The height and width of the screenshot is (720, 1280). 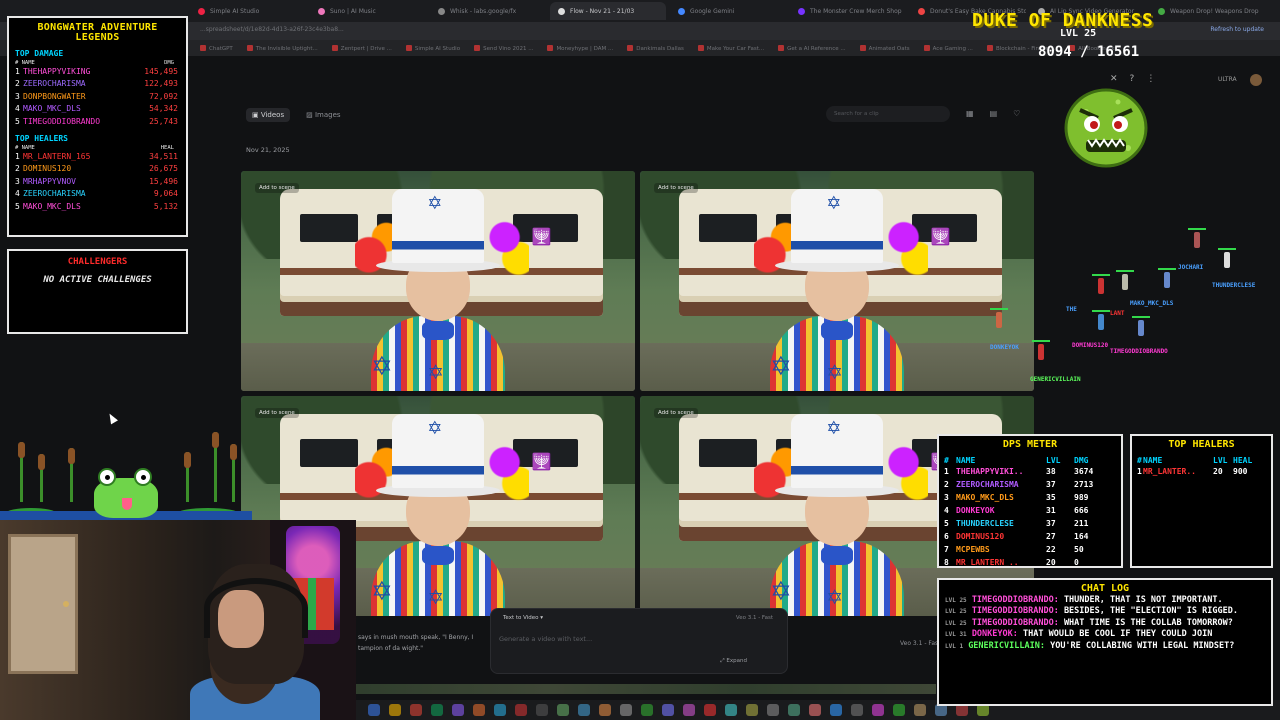 What do you see at coordinates (47, 169) in the screenshot?
I see `player-name: DOMINUS120` at bounding box center [47, 169].